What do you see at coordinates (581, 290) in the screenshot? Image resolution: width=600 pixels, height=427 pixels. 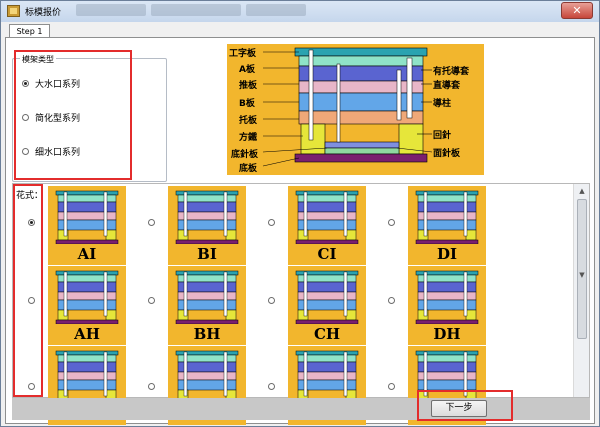 I see `vertical-scrollbar: ▲ ▼` at bounding box center [581, 290].